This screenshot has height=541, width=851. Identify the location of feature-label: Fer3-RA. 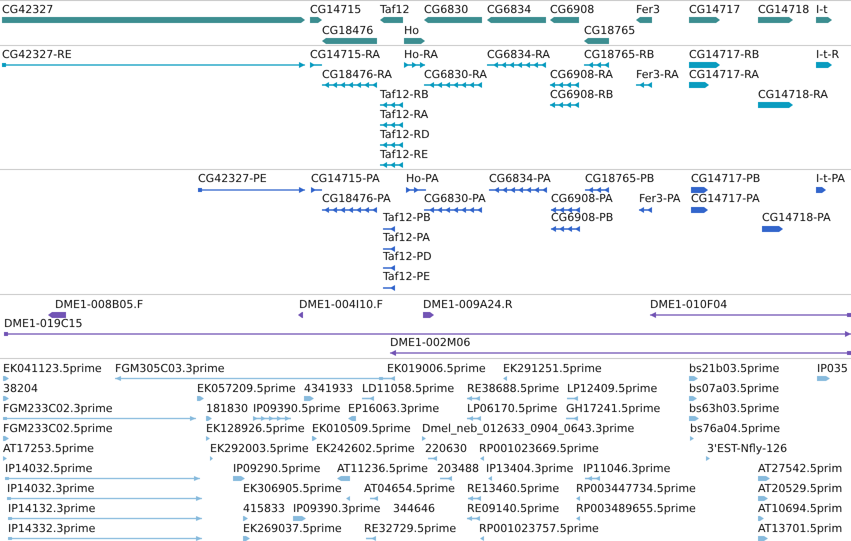
(657, 74).